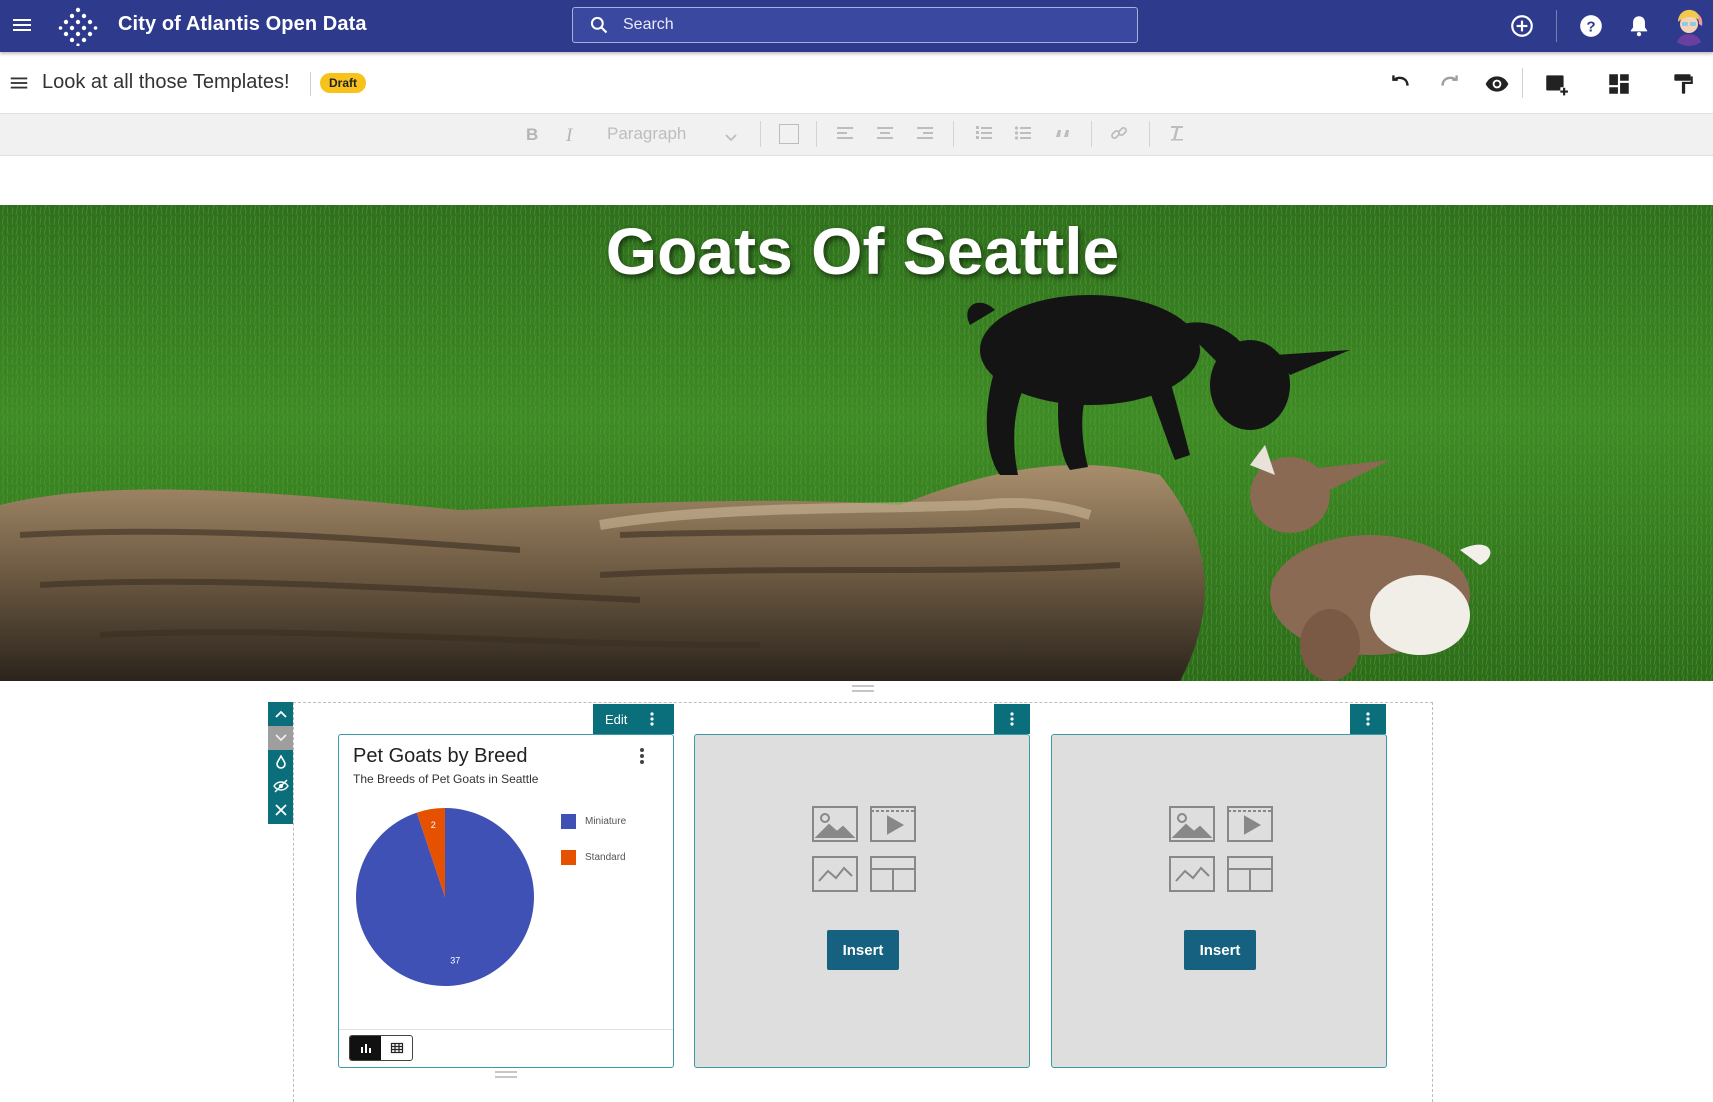 The image size is (1713, 1102). Describe the element at coordinates (845, 135) in the screenshot. I see `align-left-icon` at that location.